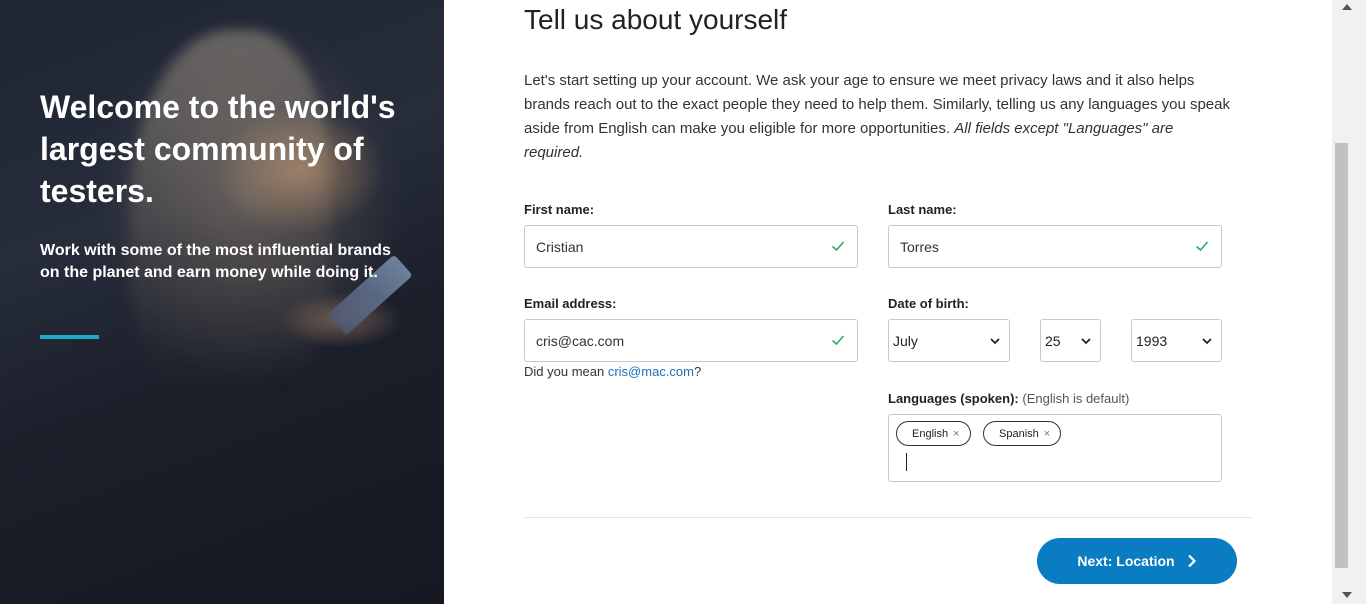 This screenshot has height=604, width=1366. I want to click on language-tag-label: Spanish, so click(1019, 433).